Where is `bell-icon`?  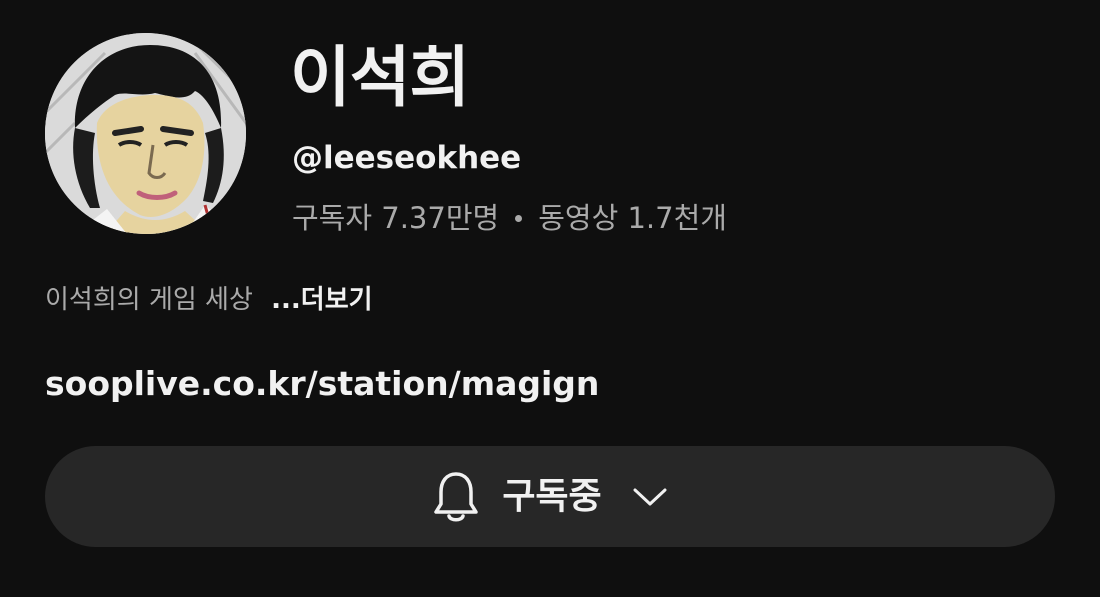
bell-icon is located at coordinates (456, 497).